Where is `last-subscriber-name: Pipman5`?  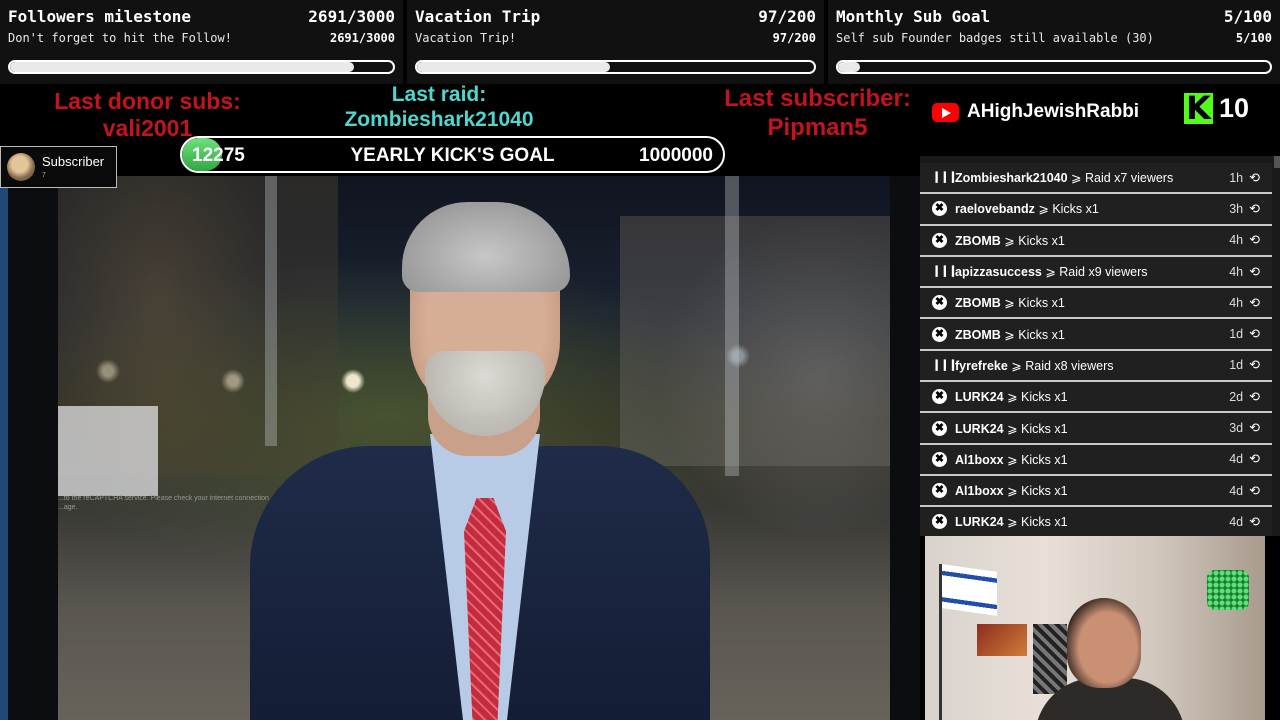
last-subscriber-name: Pipman5 is located at coordinates (817, 127).